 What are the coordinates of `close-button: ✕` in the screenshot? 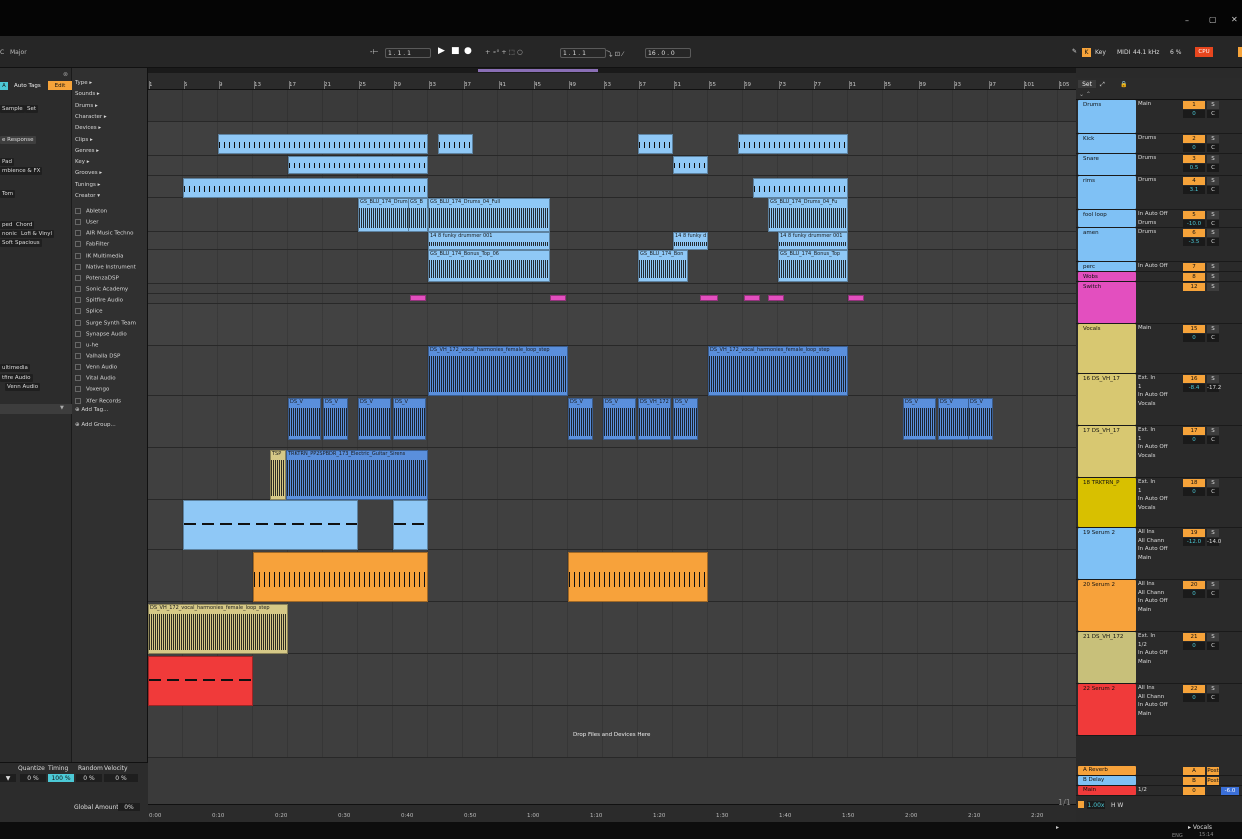 It's located at (1234, 19).